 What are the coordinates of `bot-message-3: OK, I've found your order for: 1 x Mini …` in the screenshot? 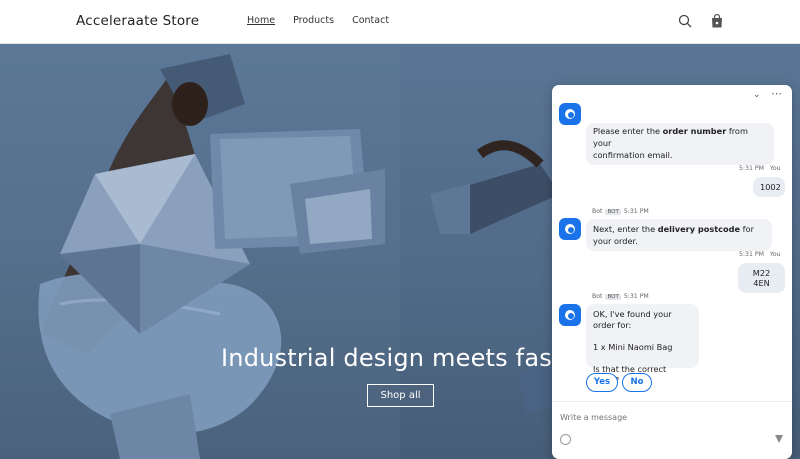 It's located at (642, 344).